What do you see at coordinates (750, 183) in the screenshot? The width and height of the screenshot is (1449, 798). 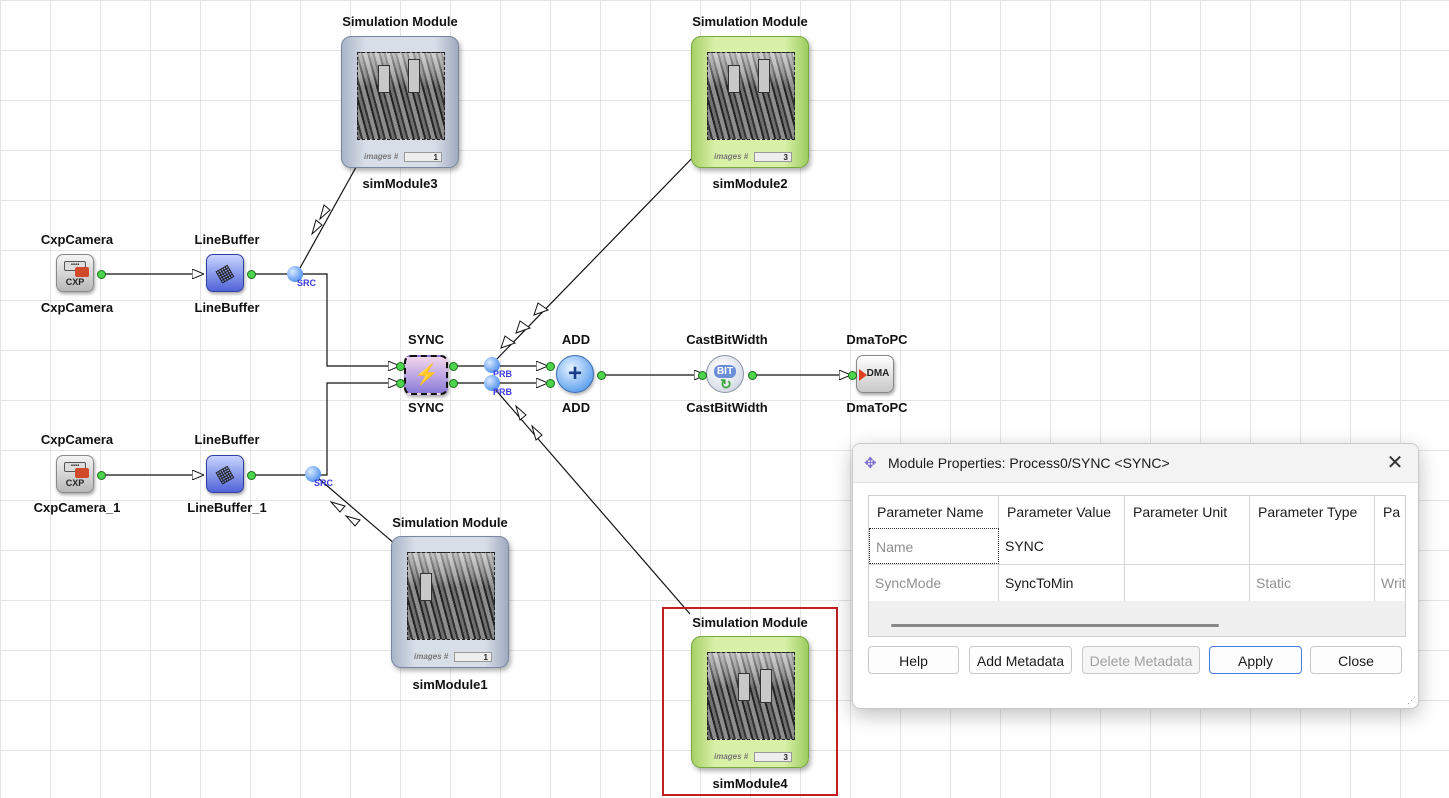 I see `simmodule2-name: simModule2` at bounding box center [750, 183].